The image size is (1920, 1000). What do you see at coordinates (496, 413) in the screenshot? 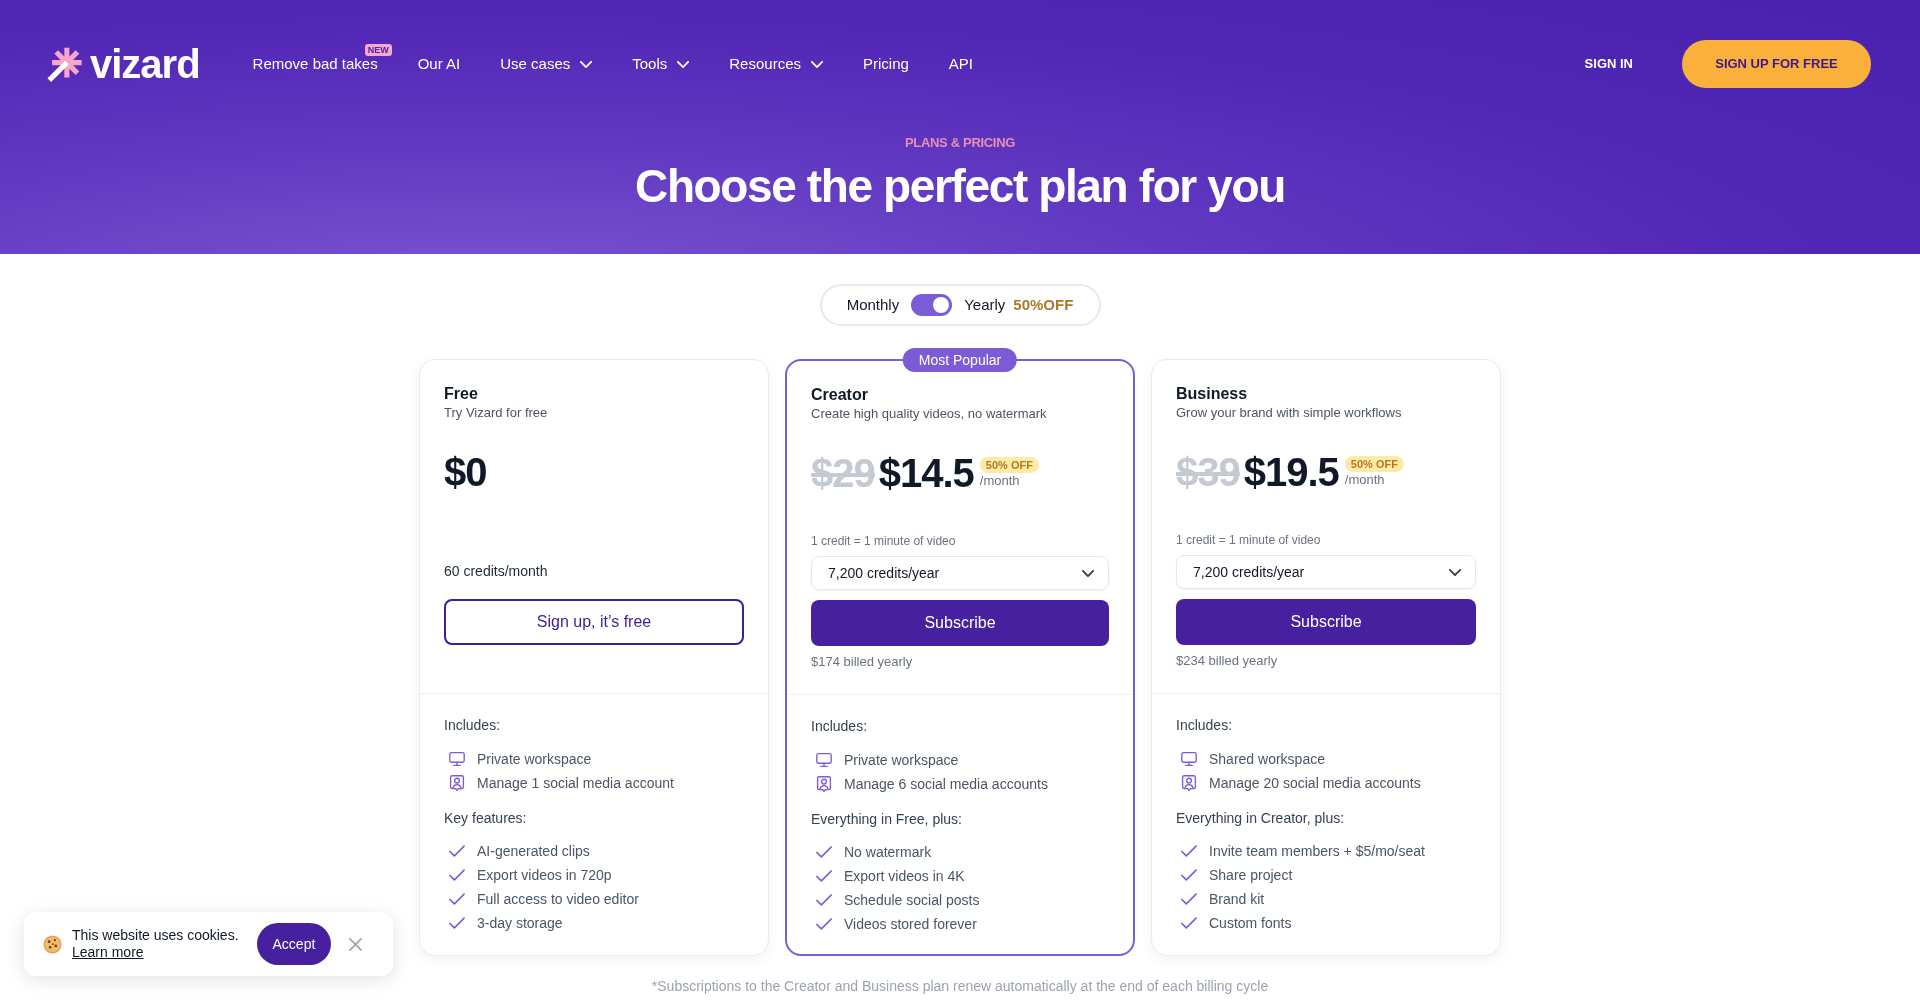
I see `plan-tagline: Try Vizard for free` at bounding box center [496, 413].